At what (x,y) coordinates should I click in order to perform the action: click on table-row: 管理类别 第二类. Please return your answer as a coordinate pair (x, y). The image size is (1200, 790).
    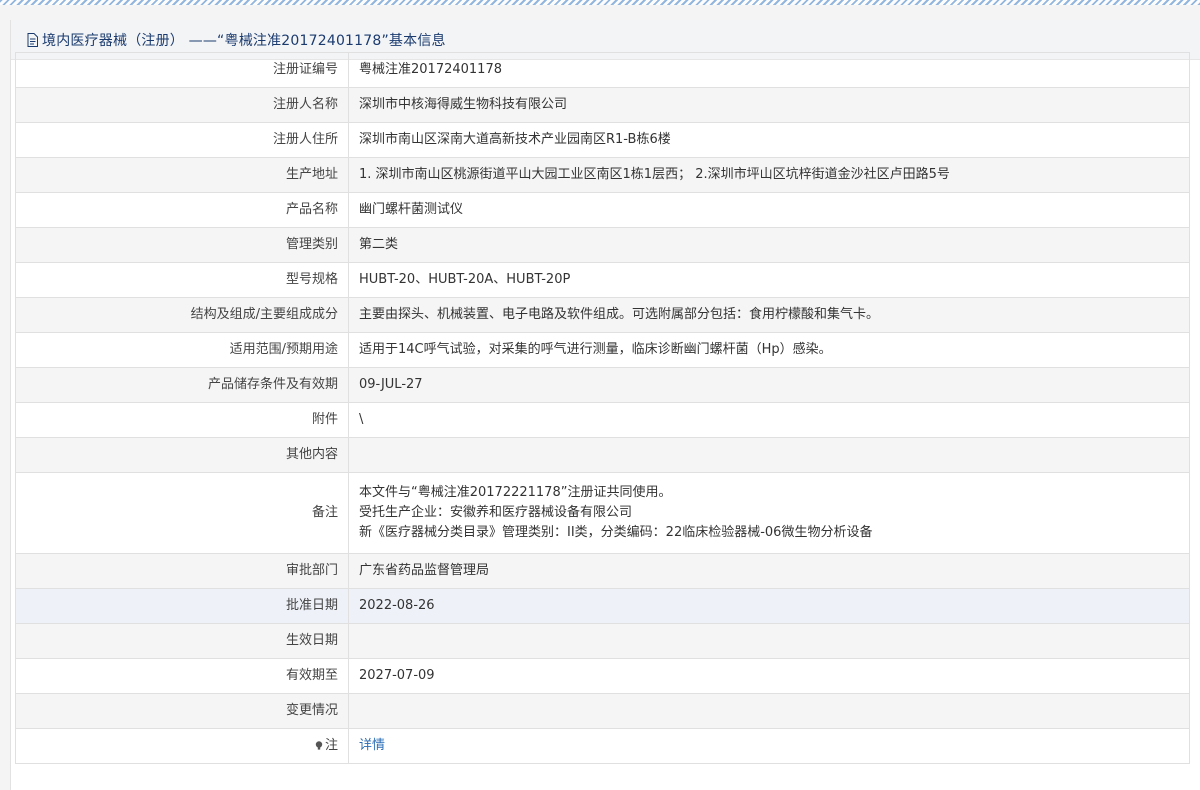
    Looking at the image, I should click on (602, 245).